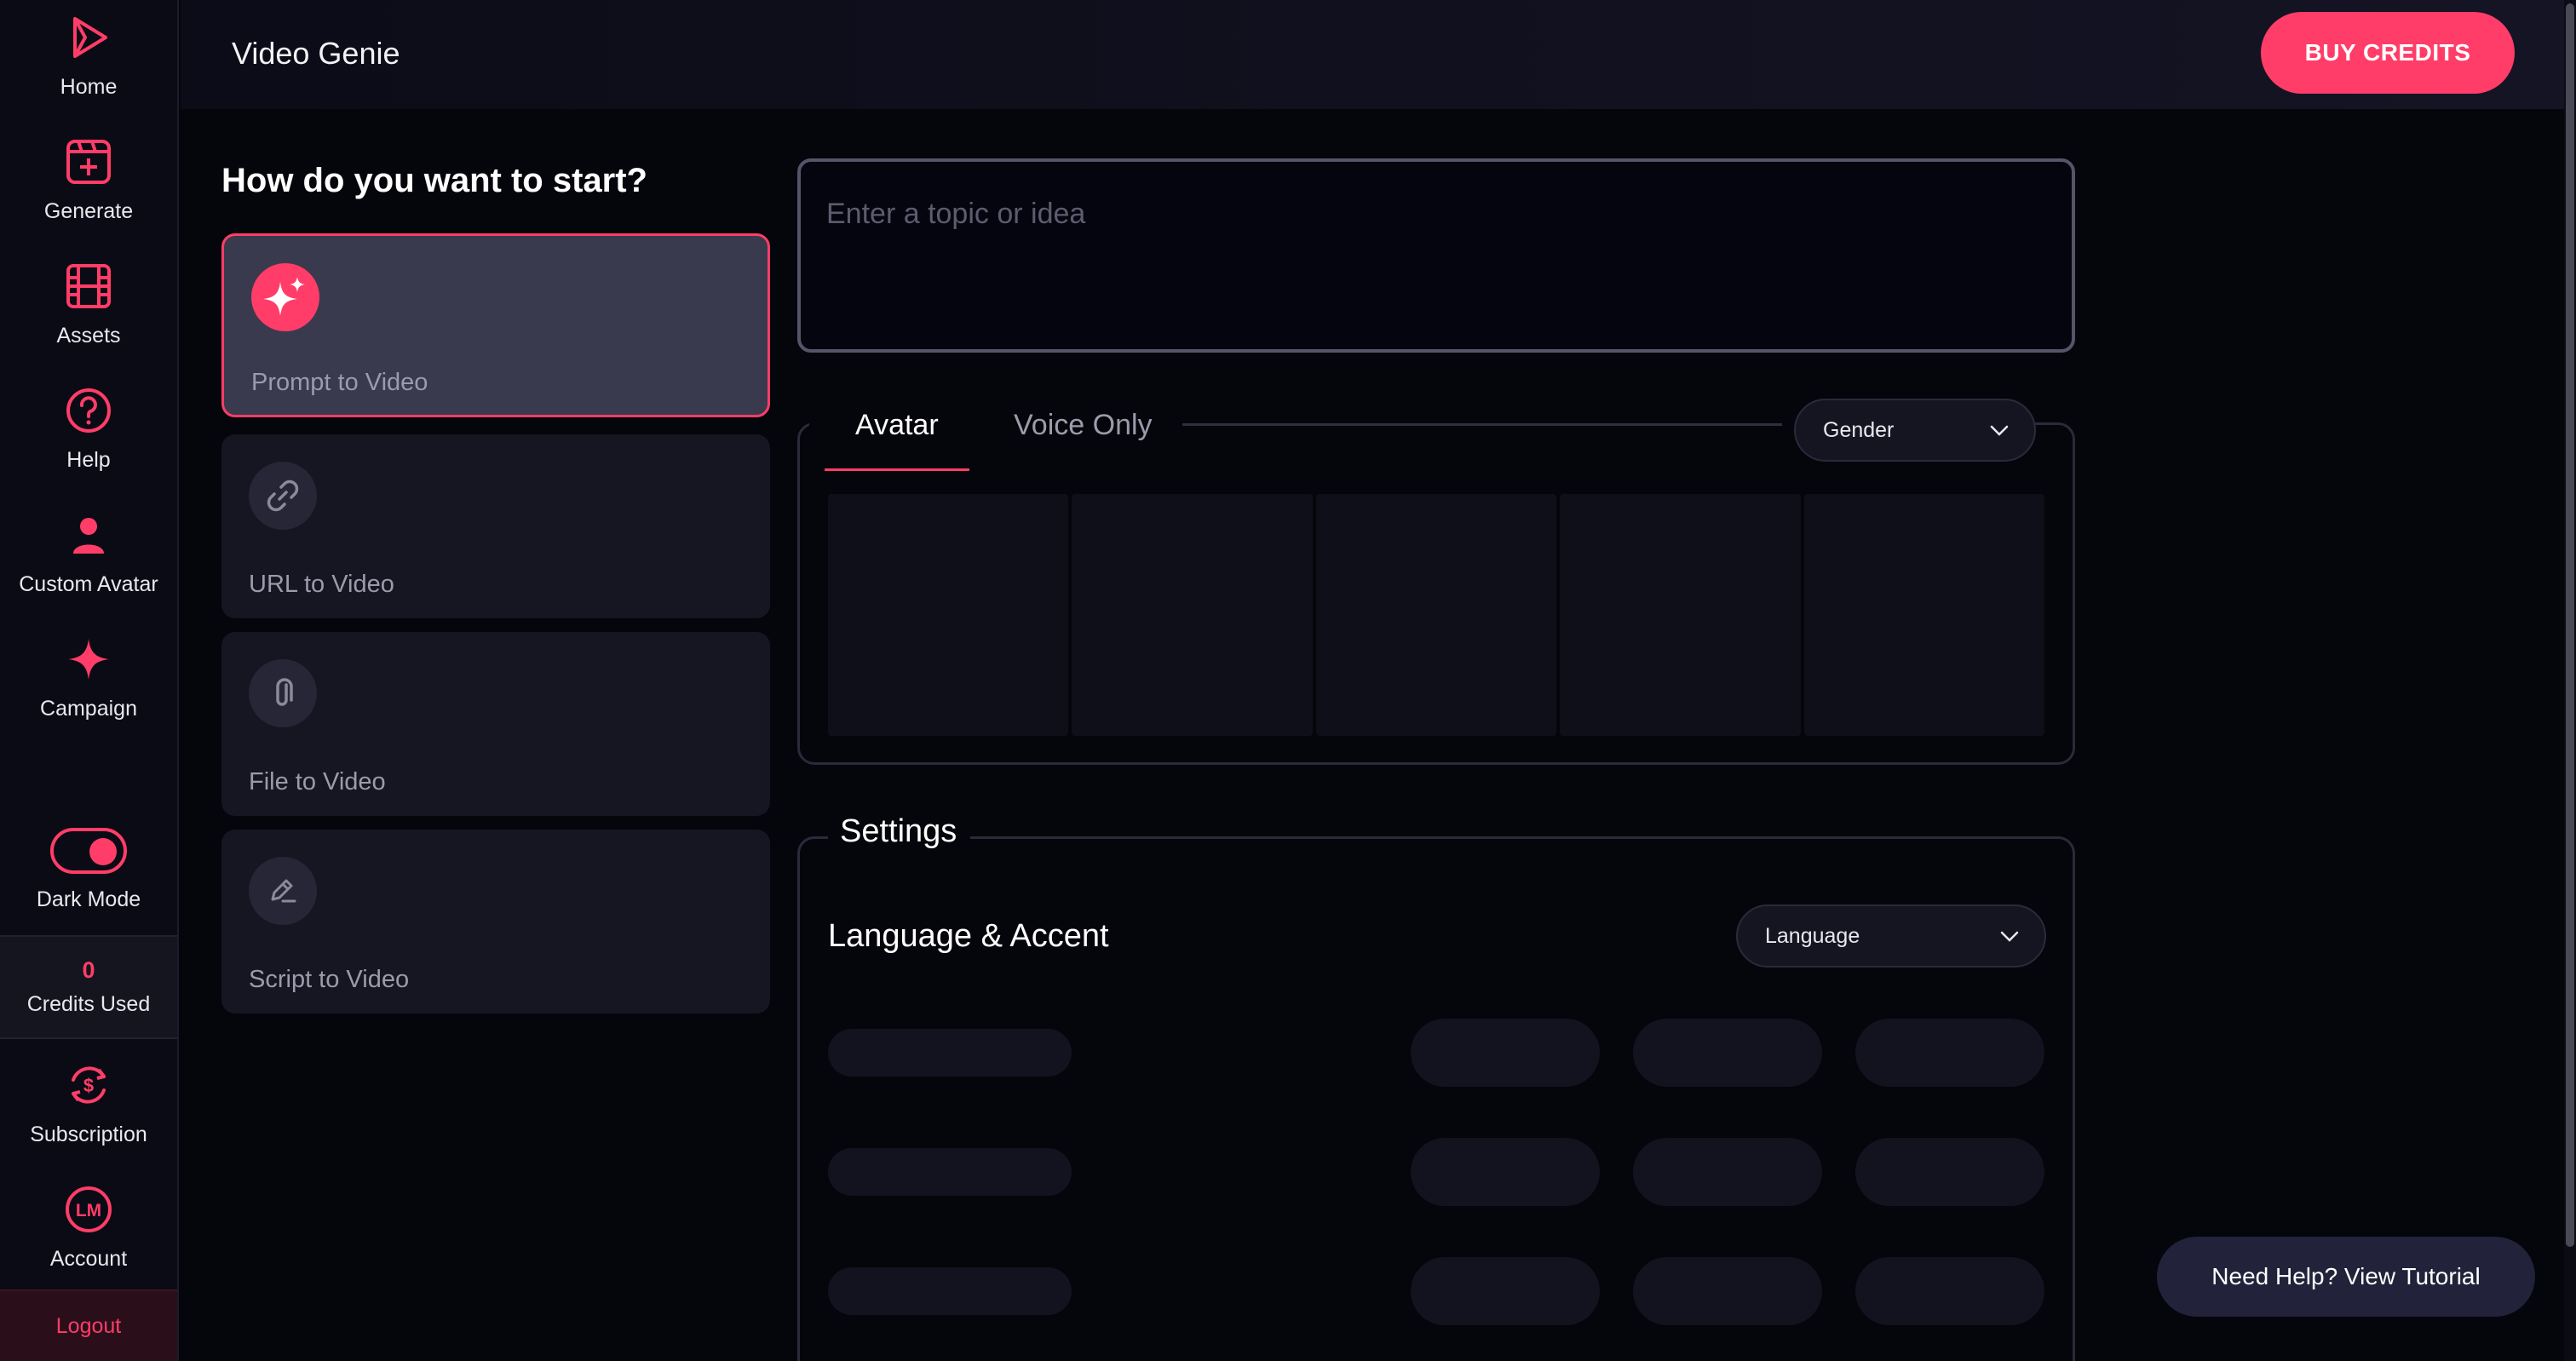 Image resolution: width=2576 pixels, height=1361 pixels. Describe the element at coordinates (88, 899) in the screenshot. I see `dark-mode-label: Dark Mode` at that location.